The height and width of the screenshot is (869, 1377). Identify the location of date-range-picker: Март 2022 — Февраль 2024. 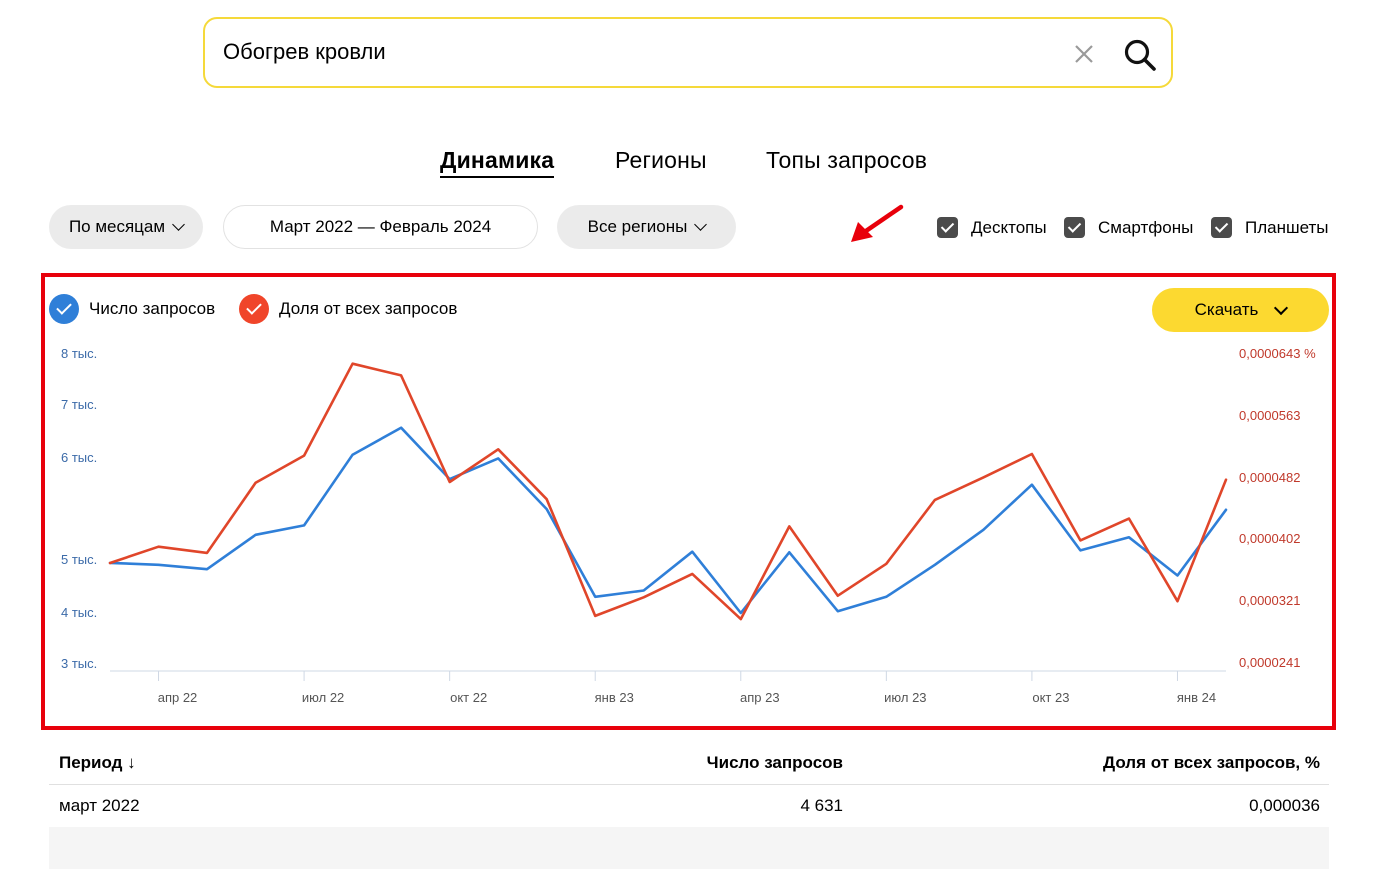
(380, 227).